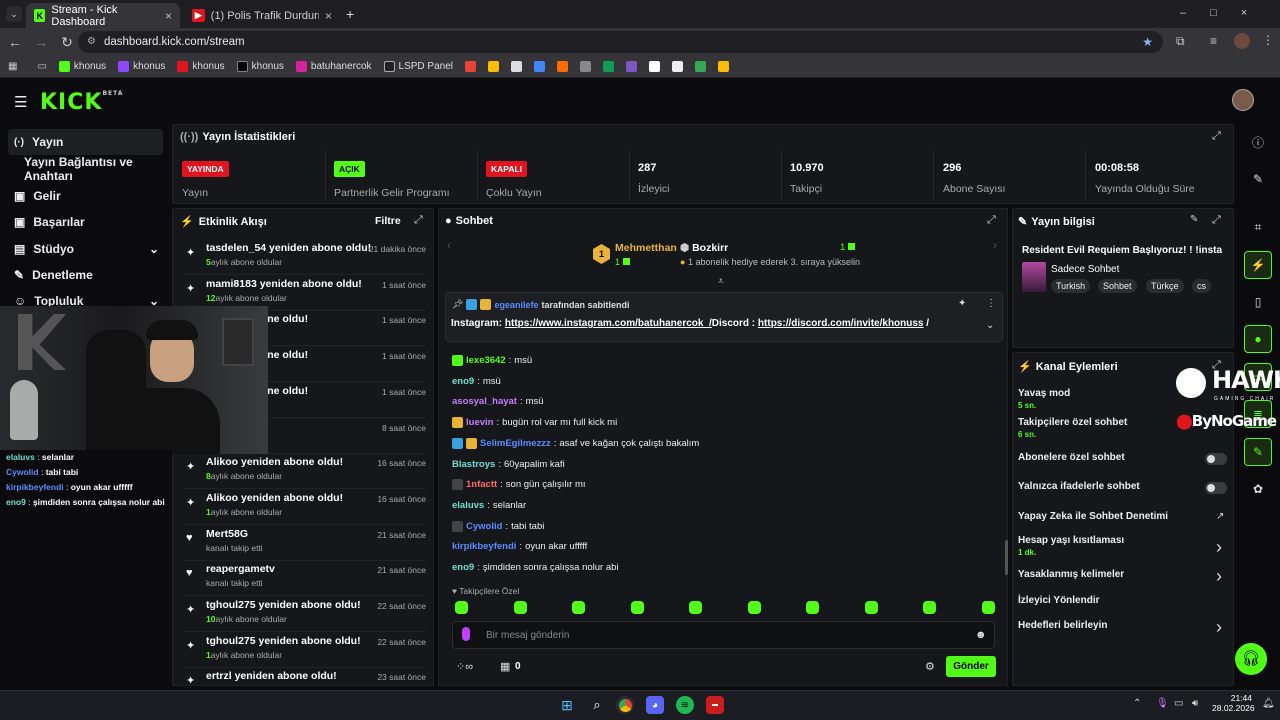  Describe the element at coordinates (486, 360) in the screenshot. I see `chat-username: lexe3642` at that location.